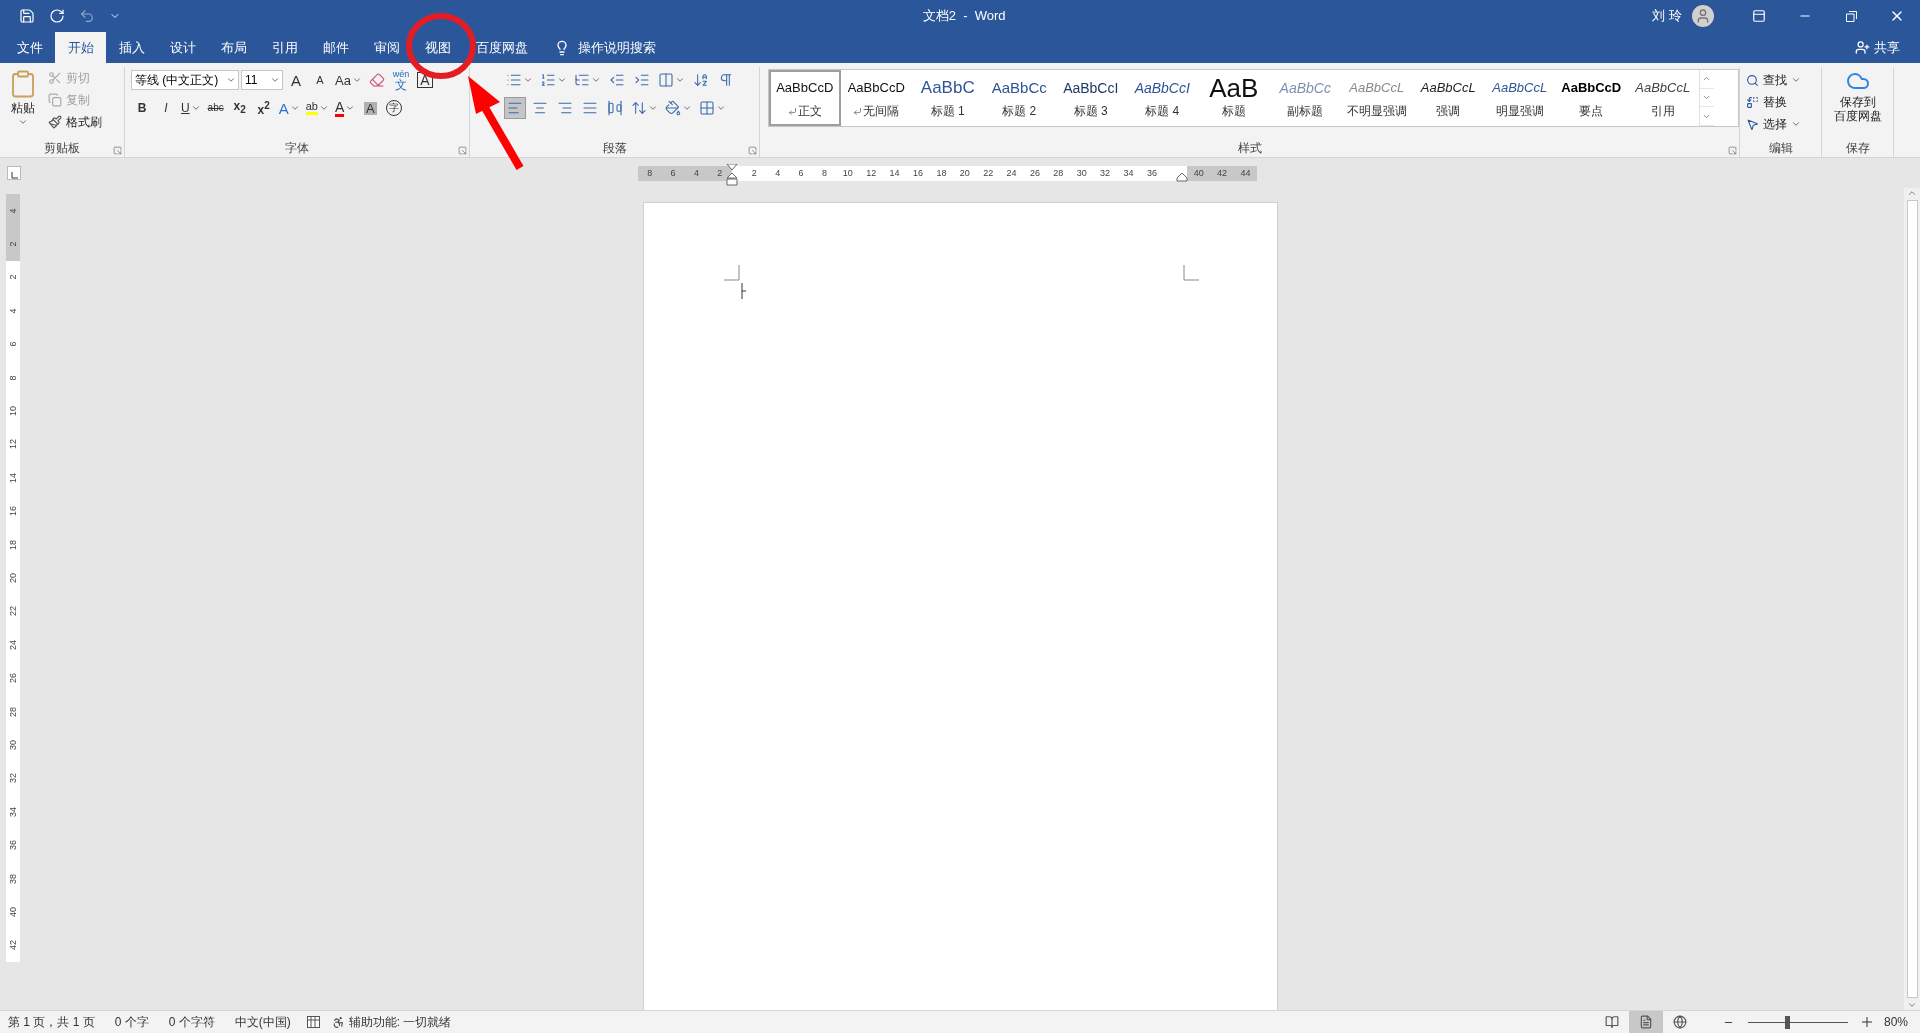  Describe the element at coordinates (27, 16) in the screenshot. I see `save-icon` at that location.